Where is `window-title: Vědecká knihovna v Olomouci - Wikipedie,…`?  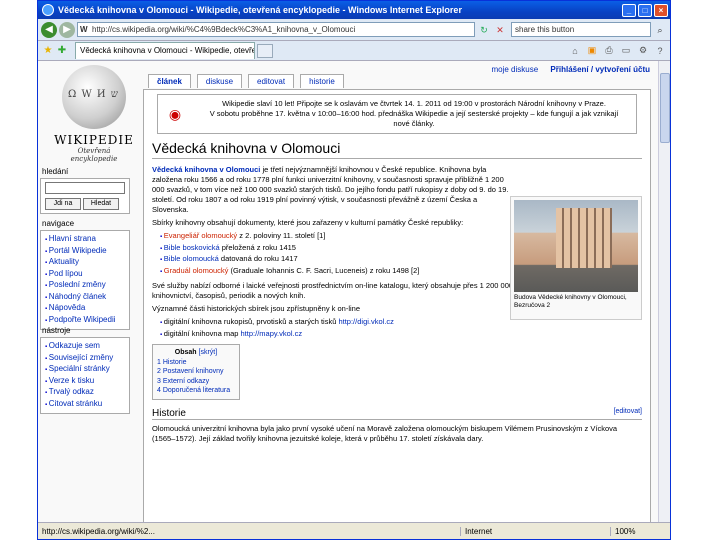
window-title: Vědecká knihovna v Olomouci - Wikipedie,… is located at coordinates (260, 10).